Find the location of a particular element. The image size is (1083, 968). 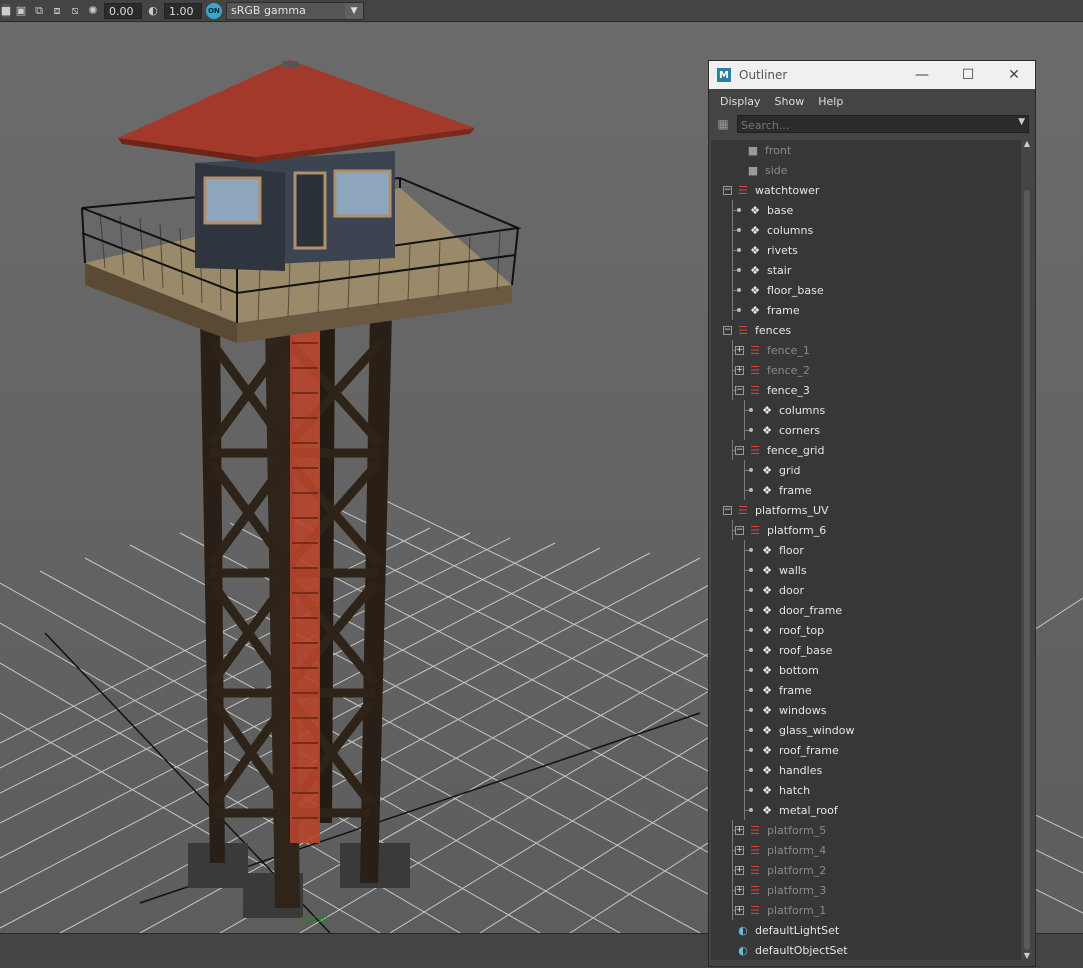

tree-item-metal-roof: ❖ metal_roof is located at coordinates (866, 810).